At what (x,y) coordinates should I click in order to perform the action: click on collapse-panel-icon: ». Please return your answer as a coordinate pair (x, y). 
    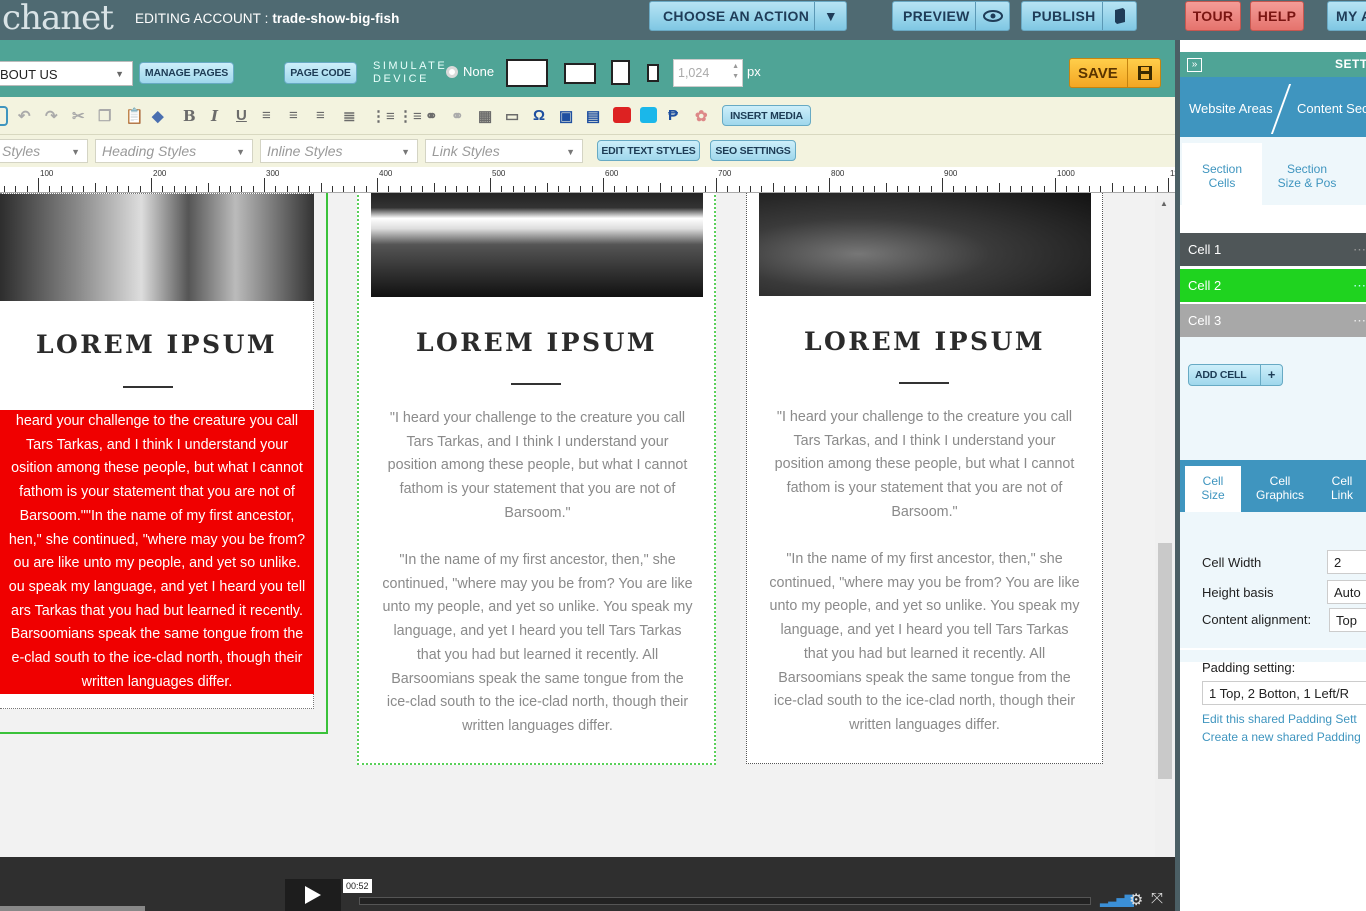
    Looking at the image, I should click on (1194, 65).